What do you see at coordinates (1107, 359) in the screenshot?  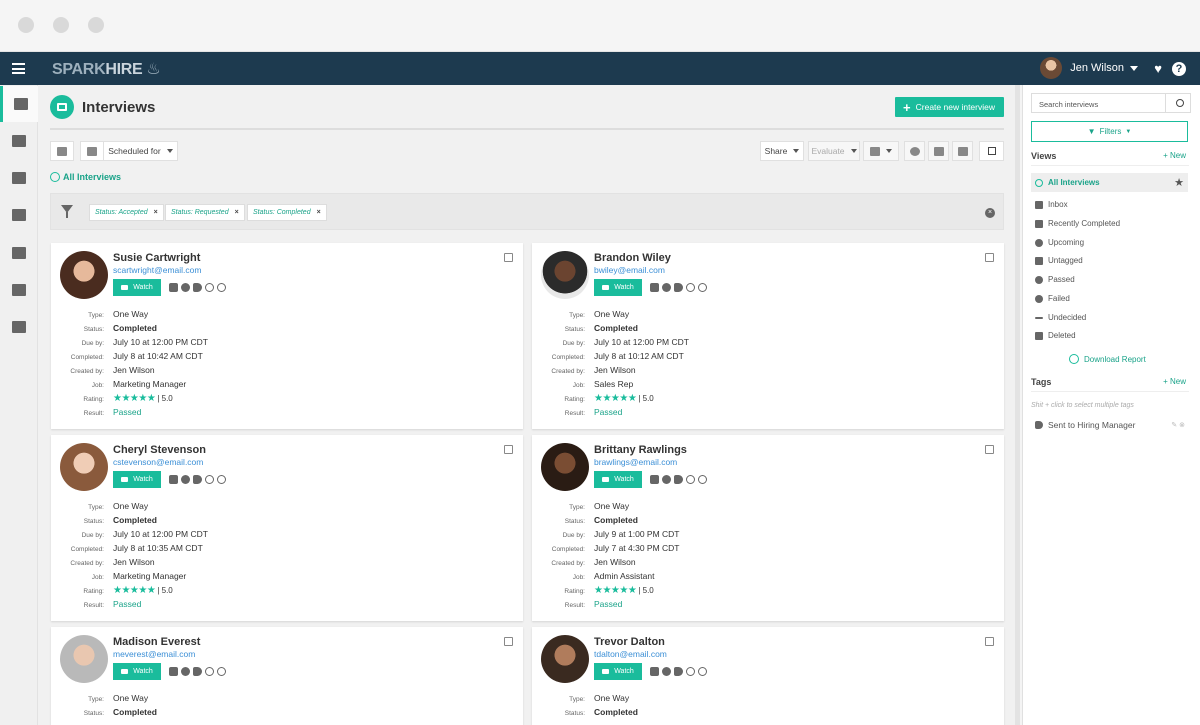 I see `download-report-link: Download Report` at bounding box center [1107, 359].